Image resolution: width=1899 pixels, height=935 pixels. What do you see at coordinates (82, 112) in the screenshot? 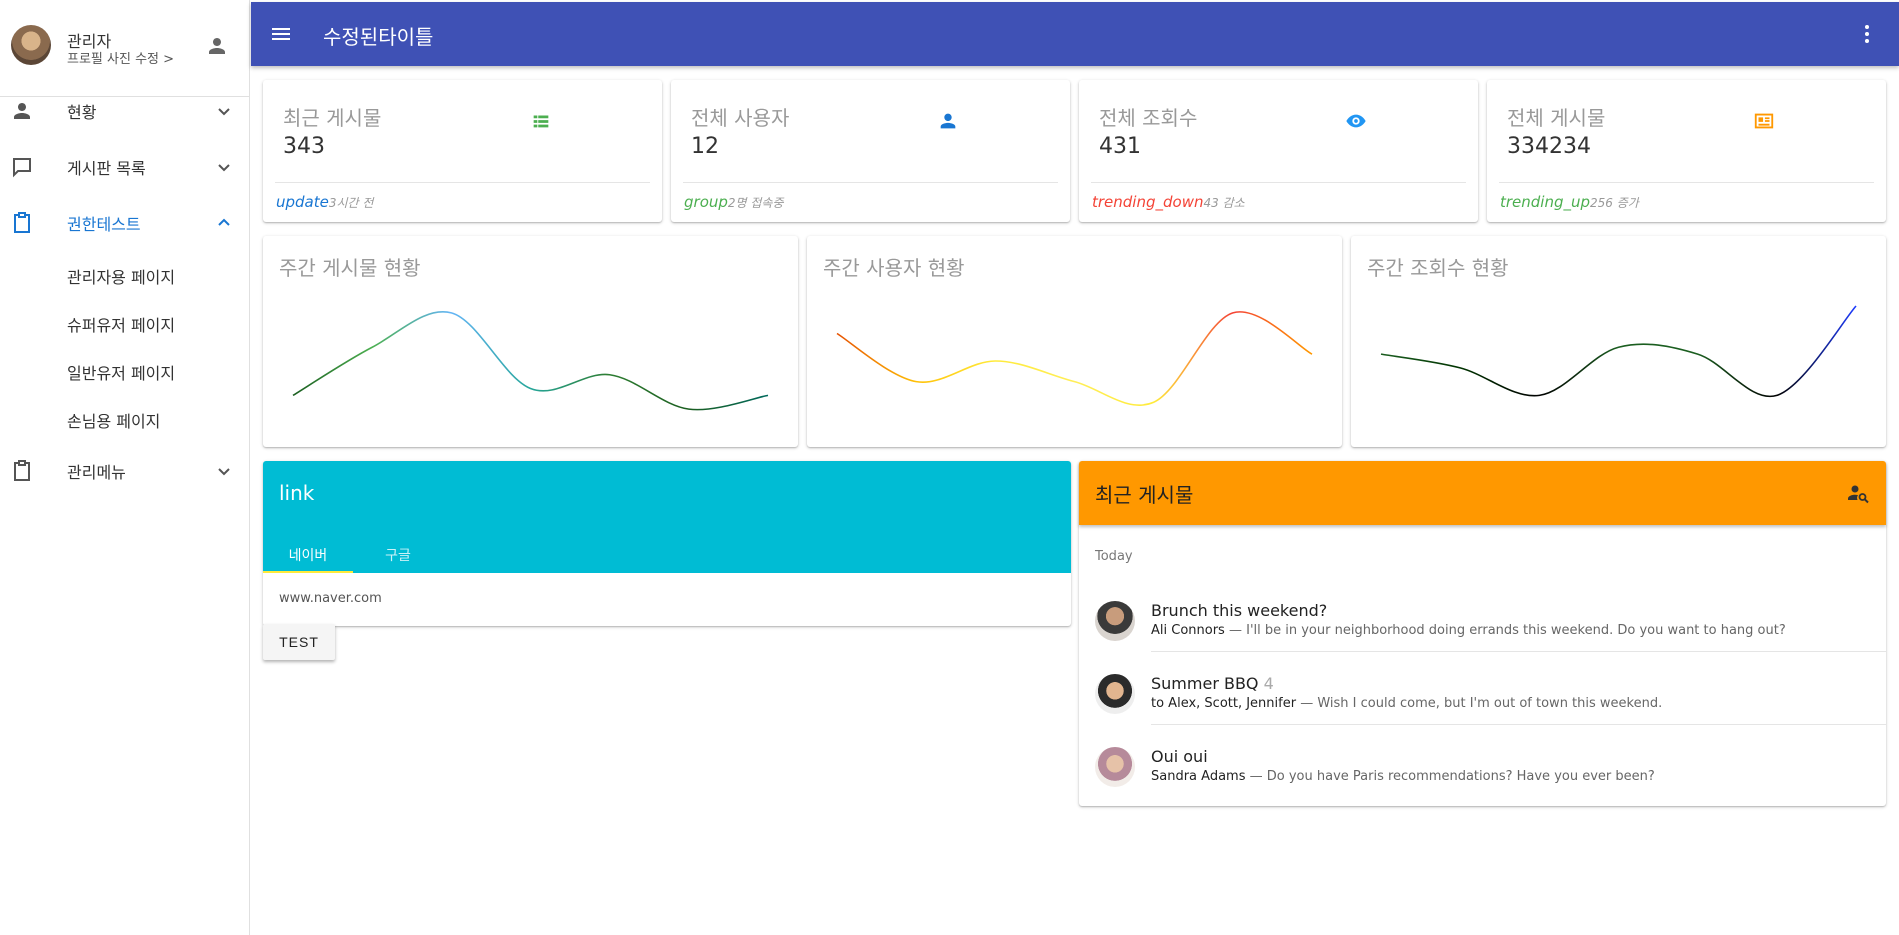
I see `sidebar-item-label: 현황` at bounding box center [82, 112].